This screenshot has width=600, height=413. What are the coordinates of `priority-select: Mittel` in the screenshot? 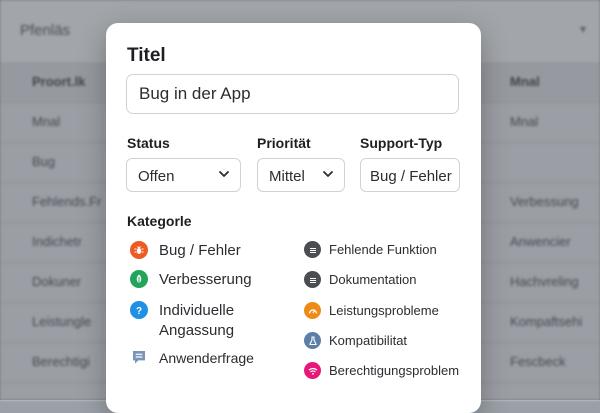 It's located at (301, 175).